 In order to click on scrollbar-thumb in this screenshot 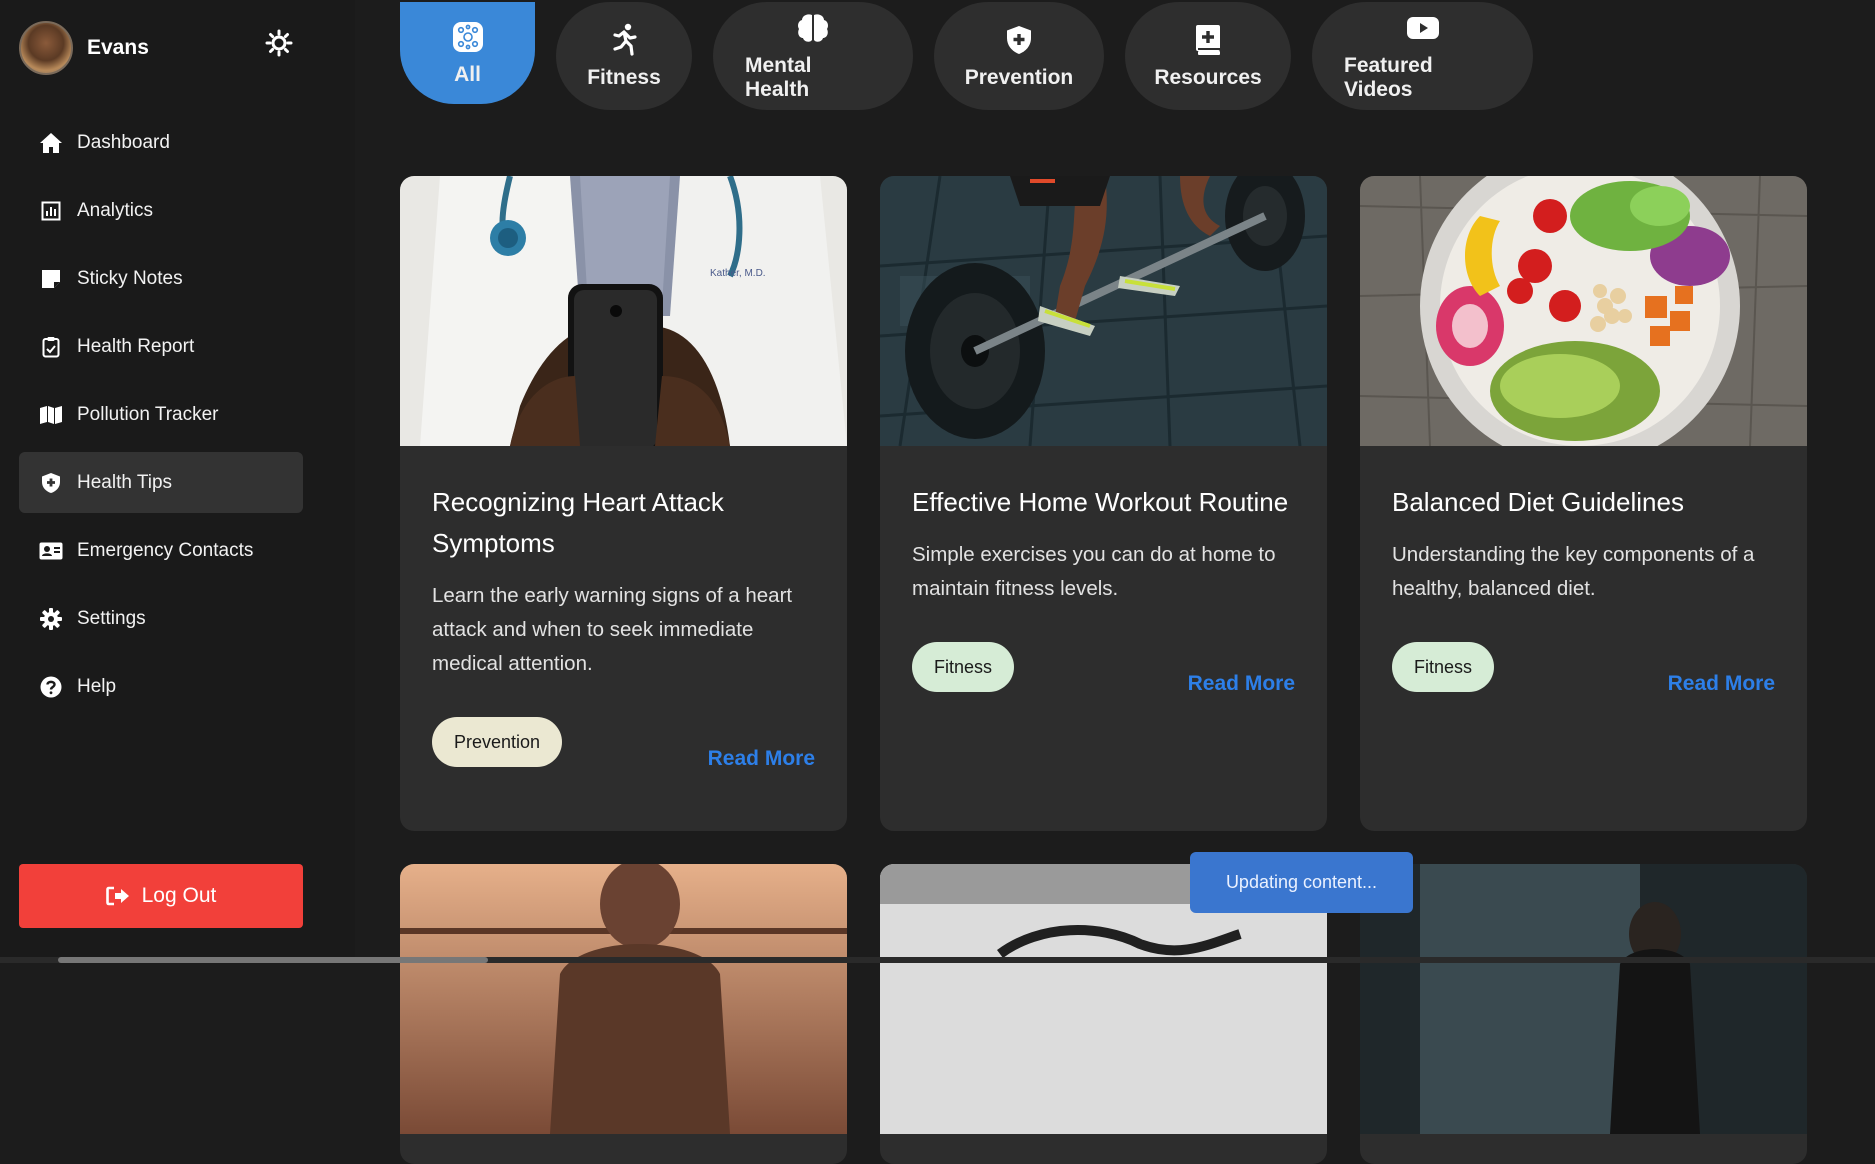, I will do `click(273, 960)`.